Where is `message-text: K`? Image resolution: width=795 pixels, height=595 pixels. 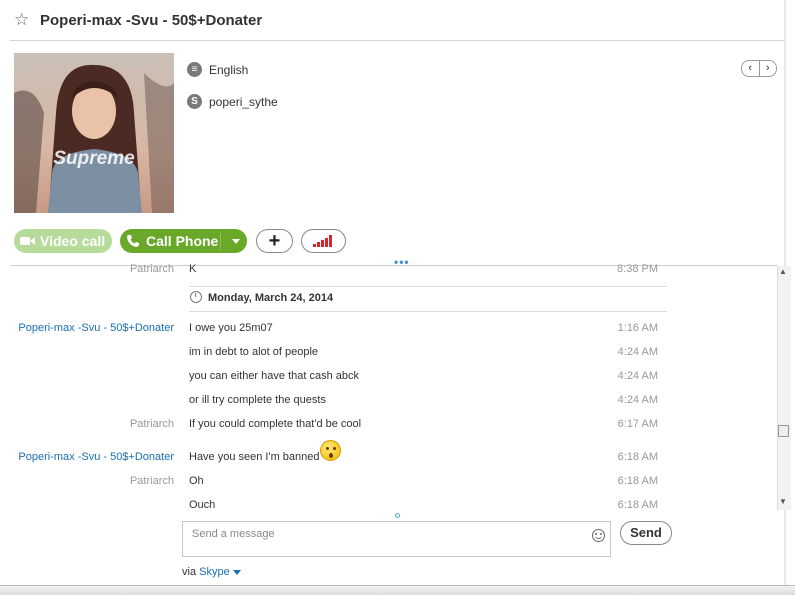
message-text: K is located at coordinates (193, 269).